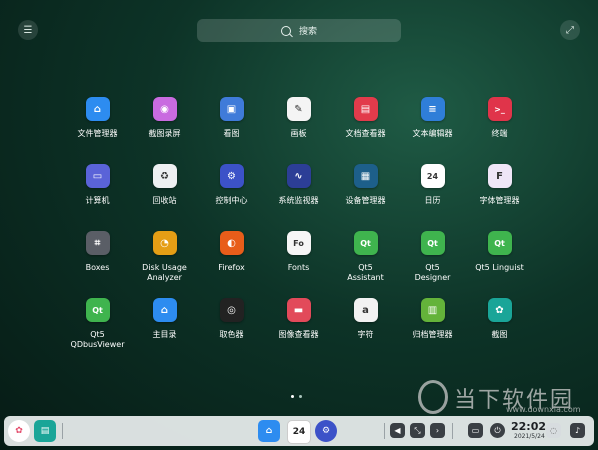 Image resolution: width=598 pixels, height=450 pixels. Describe the element at coordinates (285, 30) in the screenshot. I see `search-icon` at that location.